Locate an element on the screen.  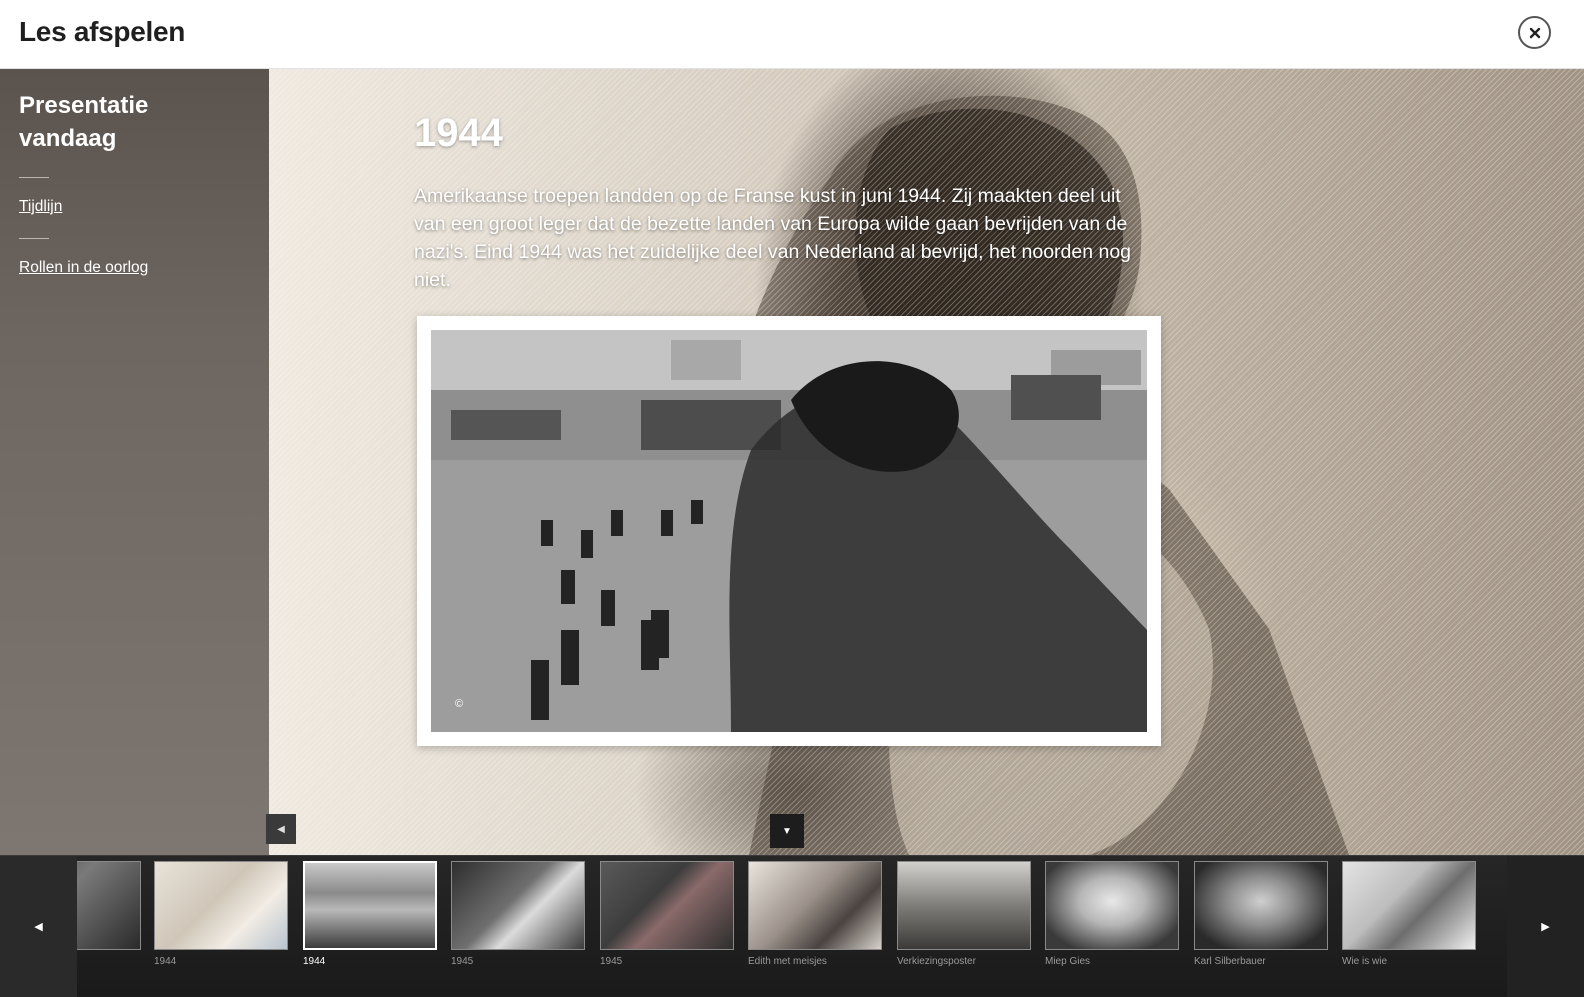
filmstrip-thumbnail: Verkiezingsposter is located at coordinates (964, 914).